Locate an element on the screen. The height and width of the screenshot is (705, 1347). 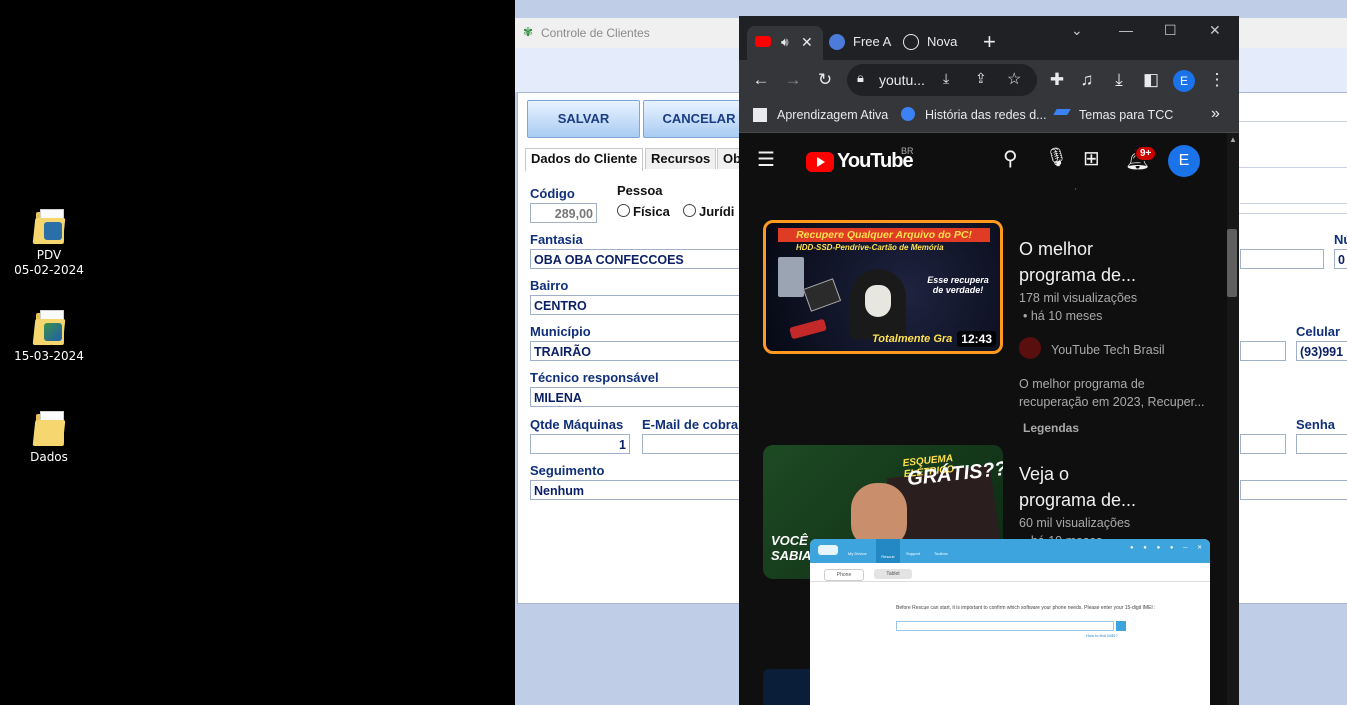
search-icon: ⚲ is located at coordinates (1010, 158).